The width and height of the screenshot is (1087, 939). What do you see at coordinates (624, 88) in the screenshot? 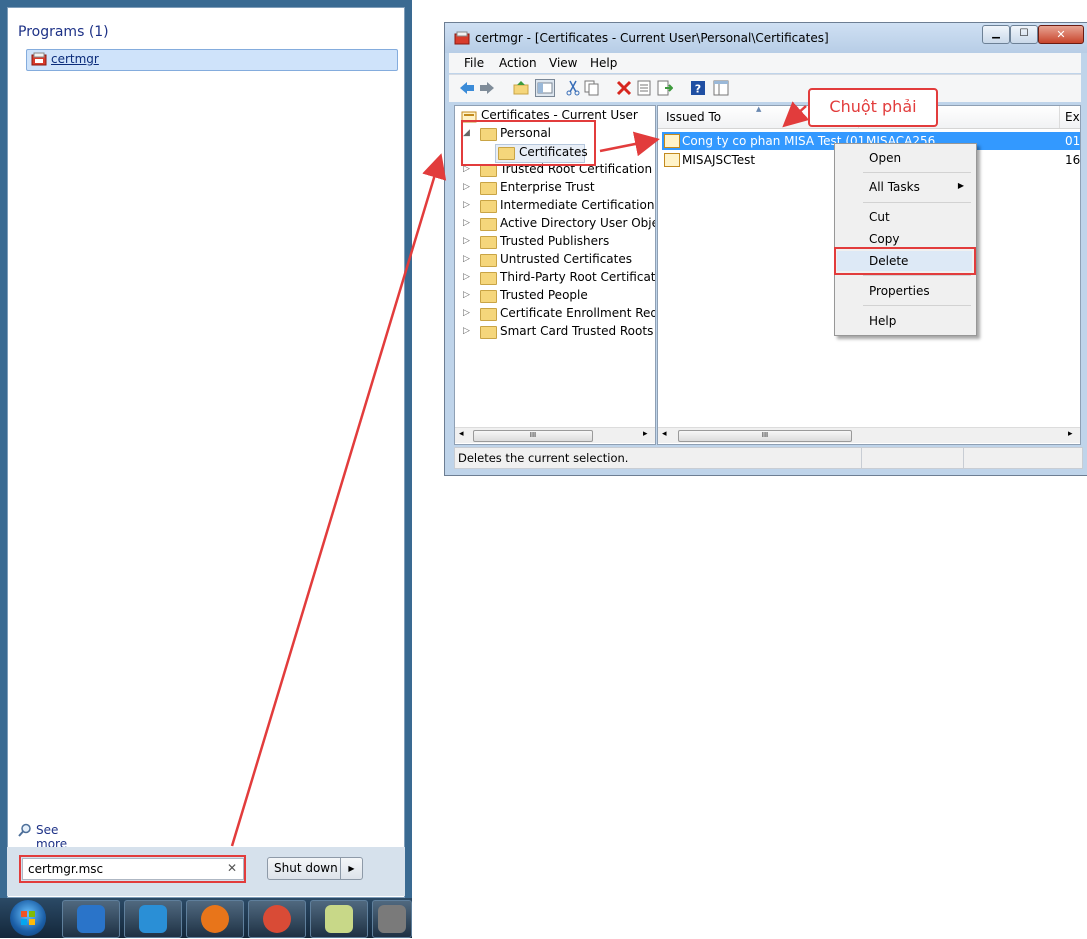
I see `delete-icon` at bounding box center [624, 88].